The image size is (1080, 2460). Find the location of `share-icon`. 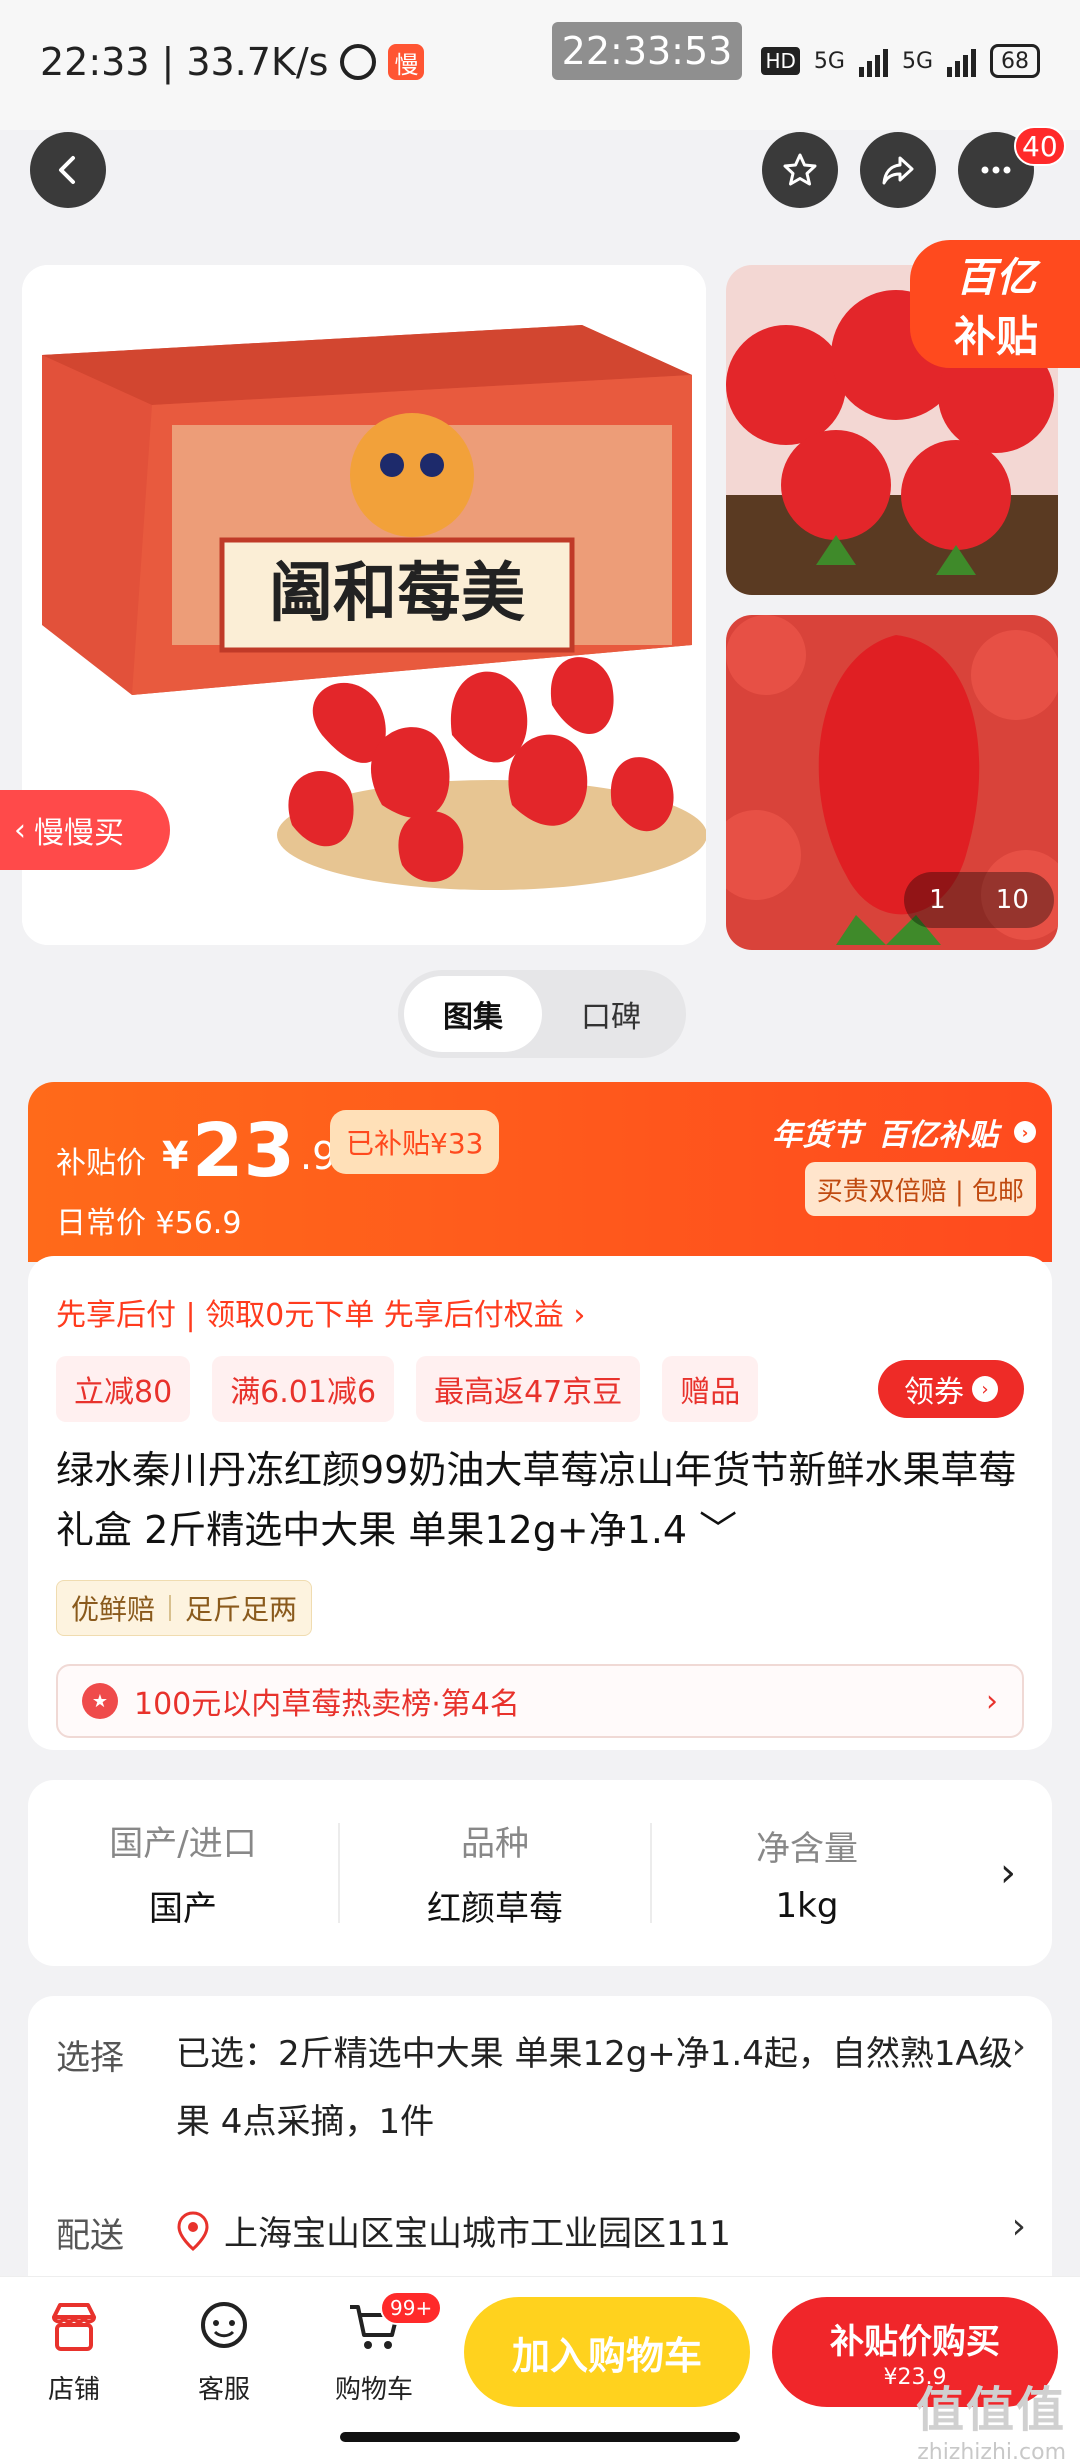

share-icon is located at coordinates (898, 170).